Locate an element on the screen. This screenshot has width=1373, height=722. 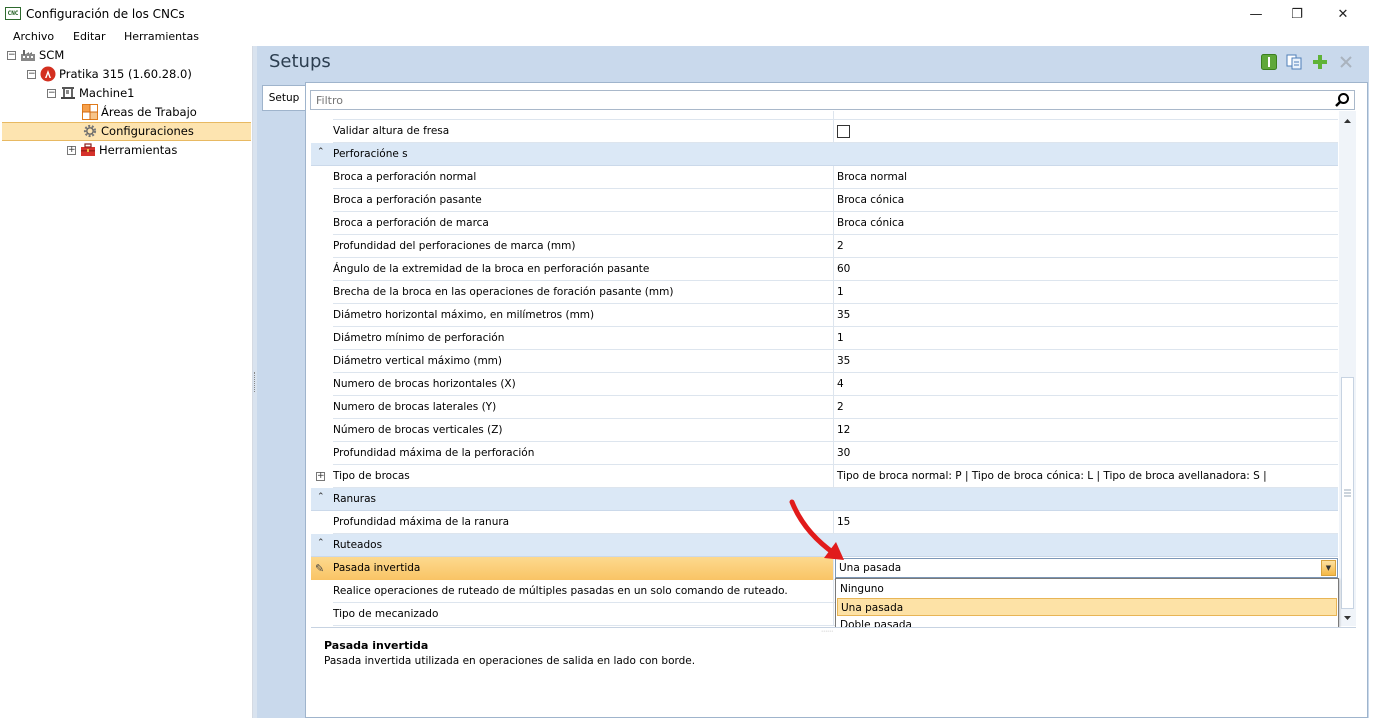
grid-row: Numero de brocas horizontales (X) 4 is located at coordinates (824, 384).